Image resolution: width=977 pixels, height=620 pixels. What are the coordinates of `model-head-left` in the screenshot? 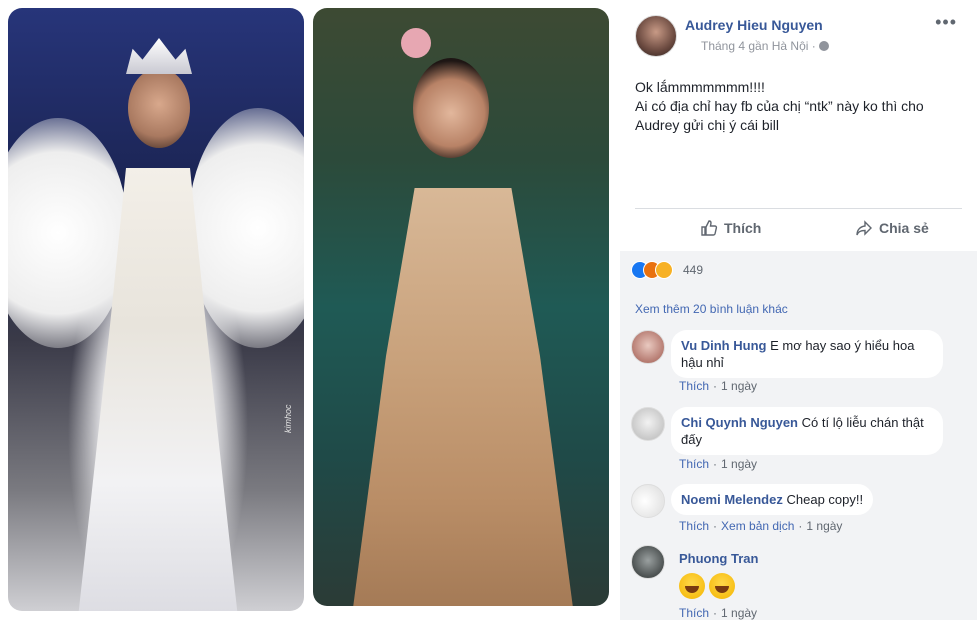 It's located at (159, 108).